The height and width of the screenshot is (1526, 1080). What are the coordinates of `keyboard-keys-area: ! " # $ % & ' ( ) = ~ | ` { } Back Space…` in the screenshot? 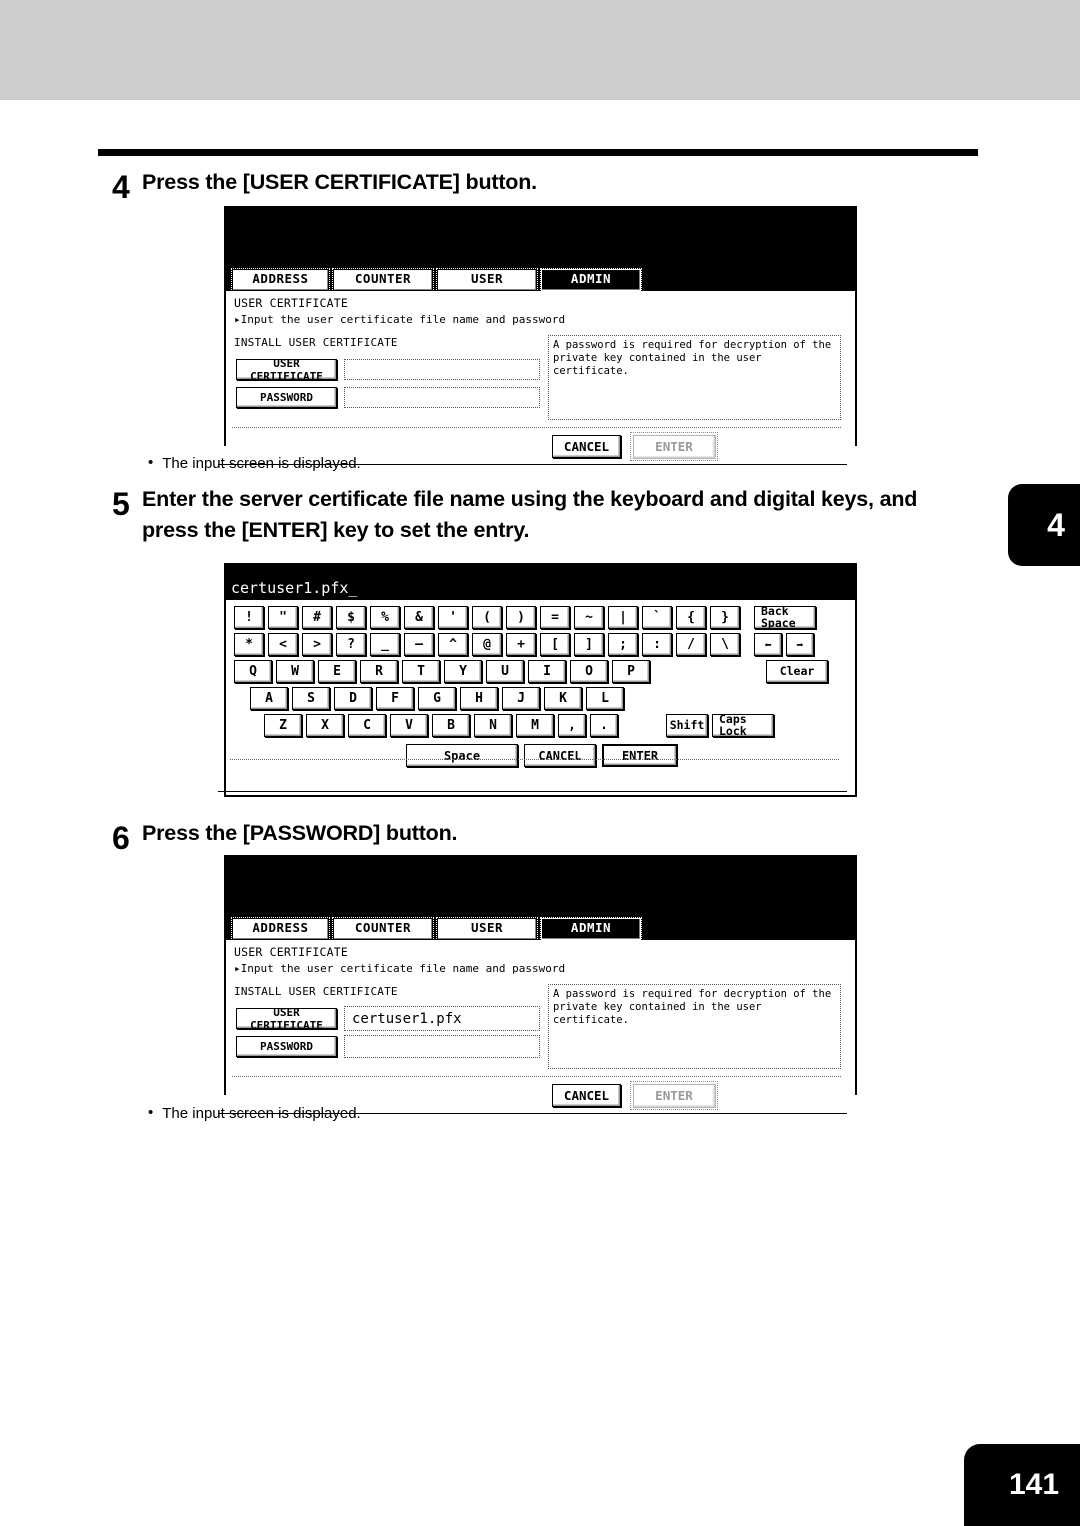 It's located at (536, 697).